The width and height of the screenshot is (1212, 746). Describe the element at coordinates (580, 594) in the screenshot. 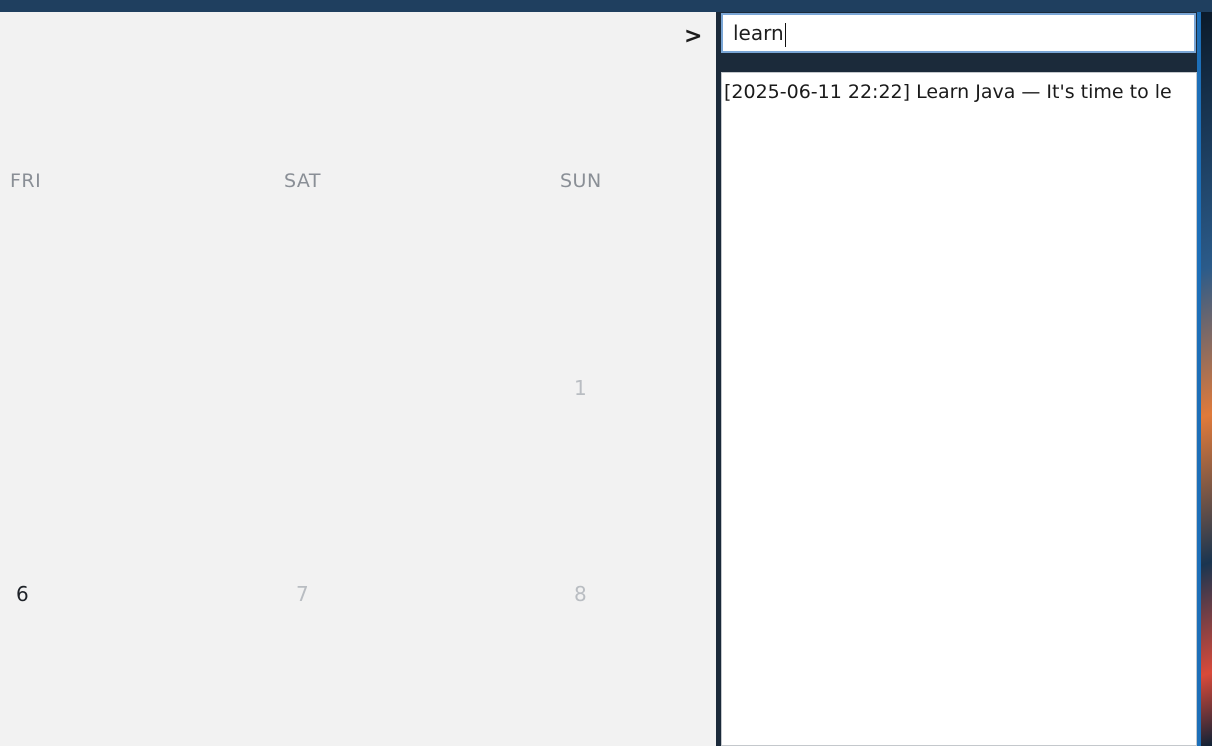

I see `calendar-day-cell: 8` at that location.